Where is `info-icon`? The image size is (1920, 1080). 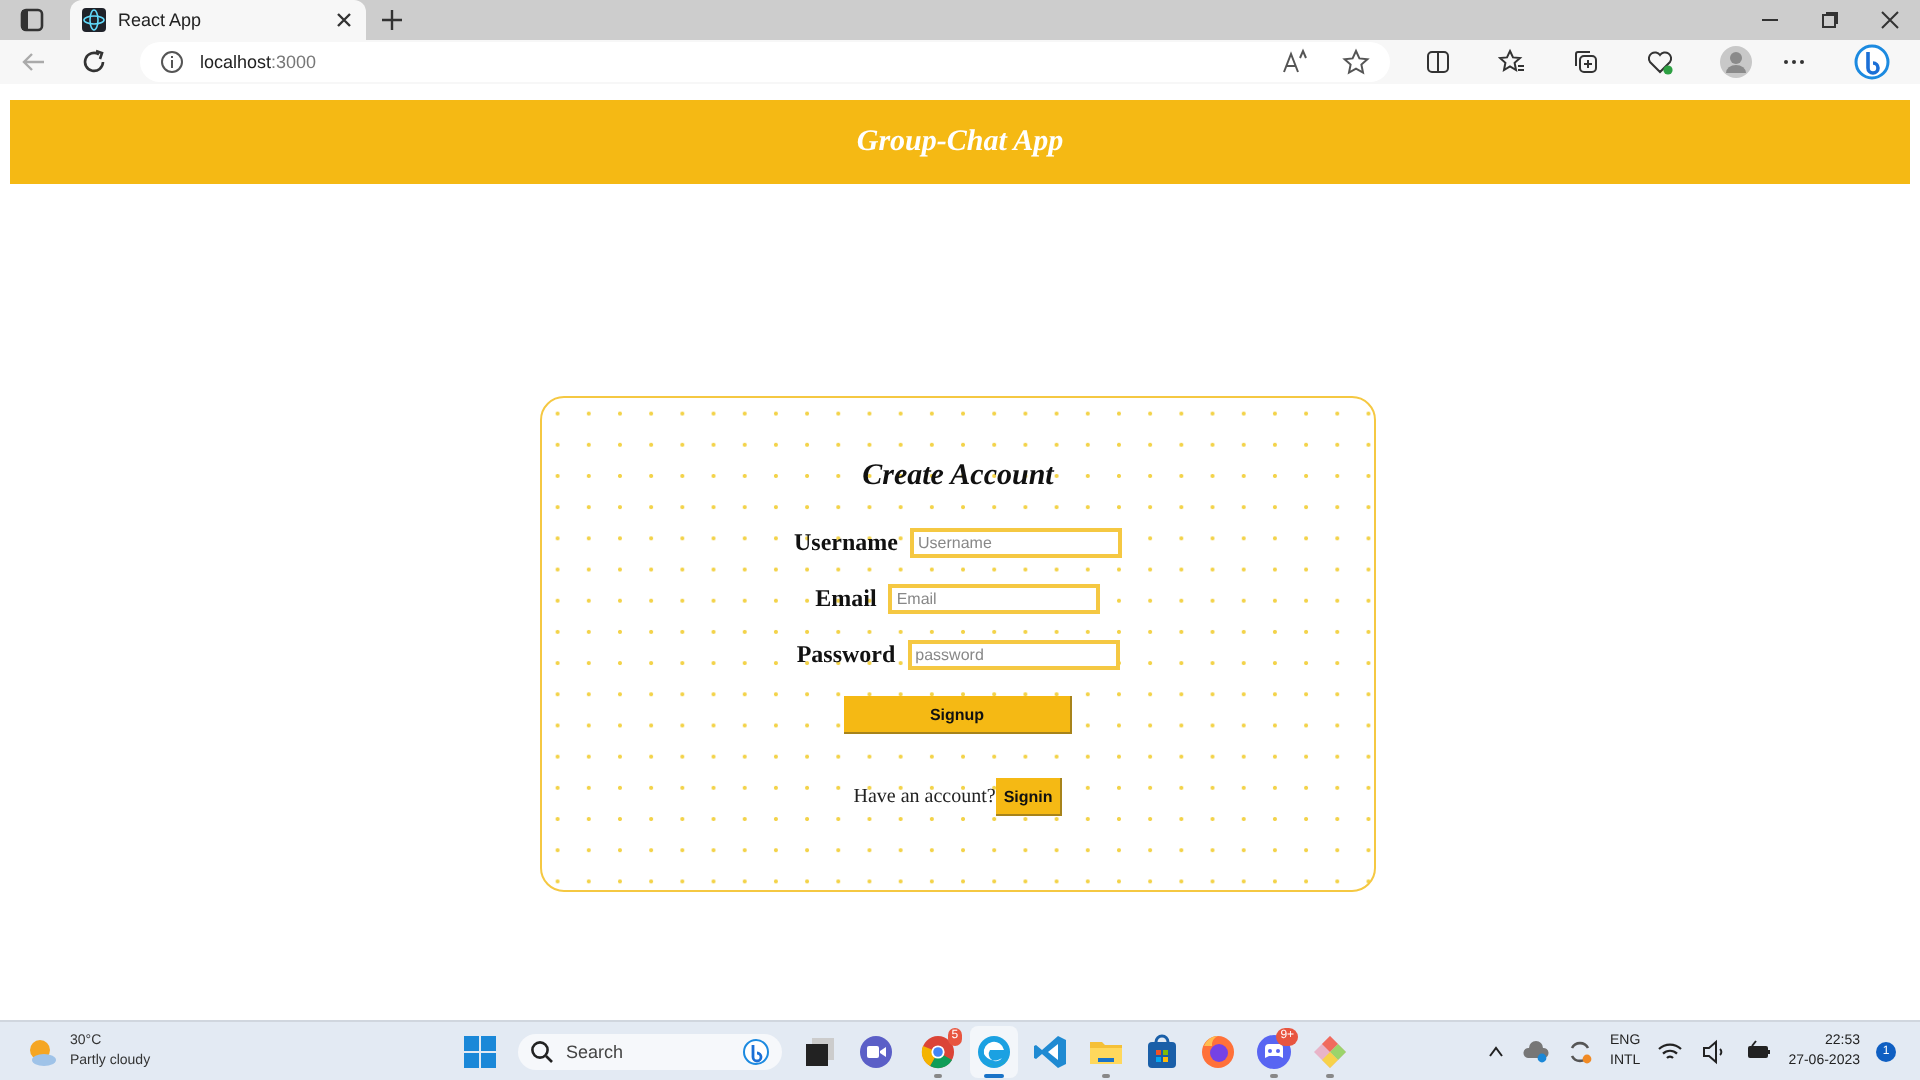
info-icon is located at coordinates (172, 62).